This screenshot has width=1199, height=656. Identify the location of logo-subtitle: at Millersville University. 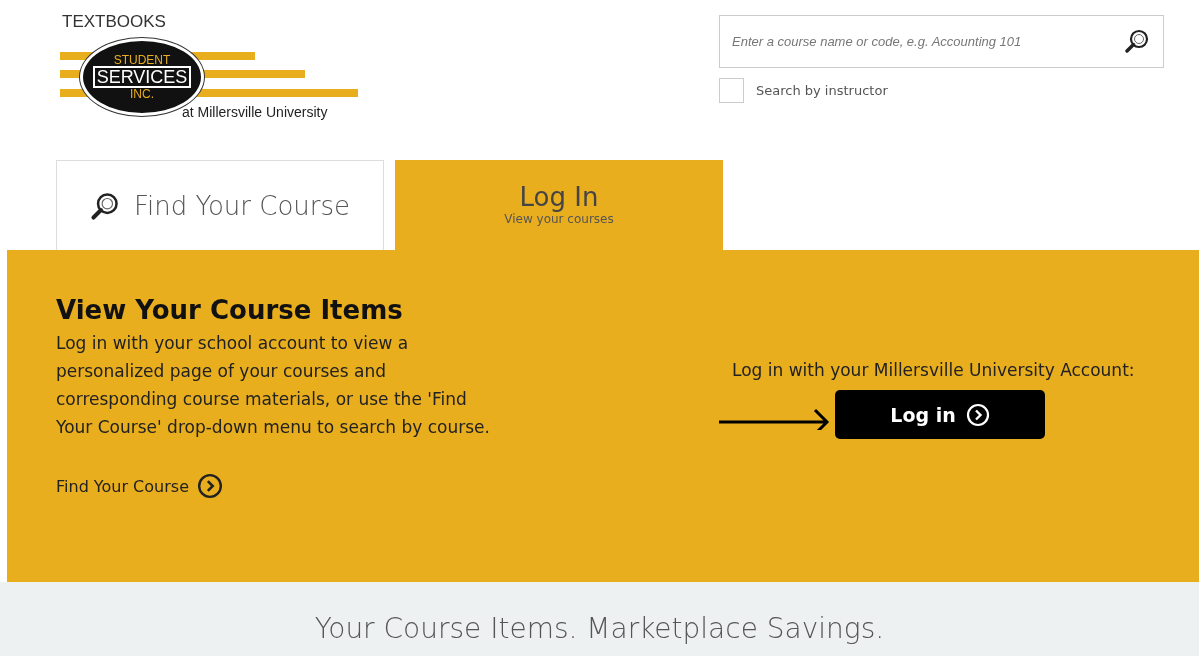
(255, 112).